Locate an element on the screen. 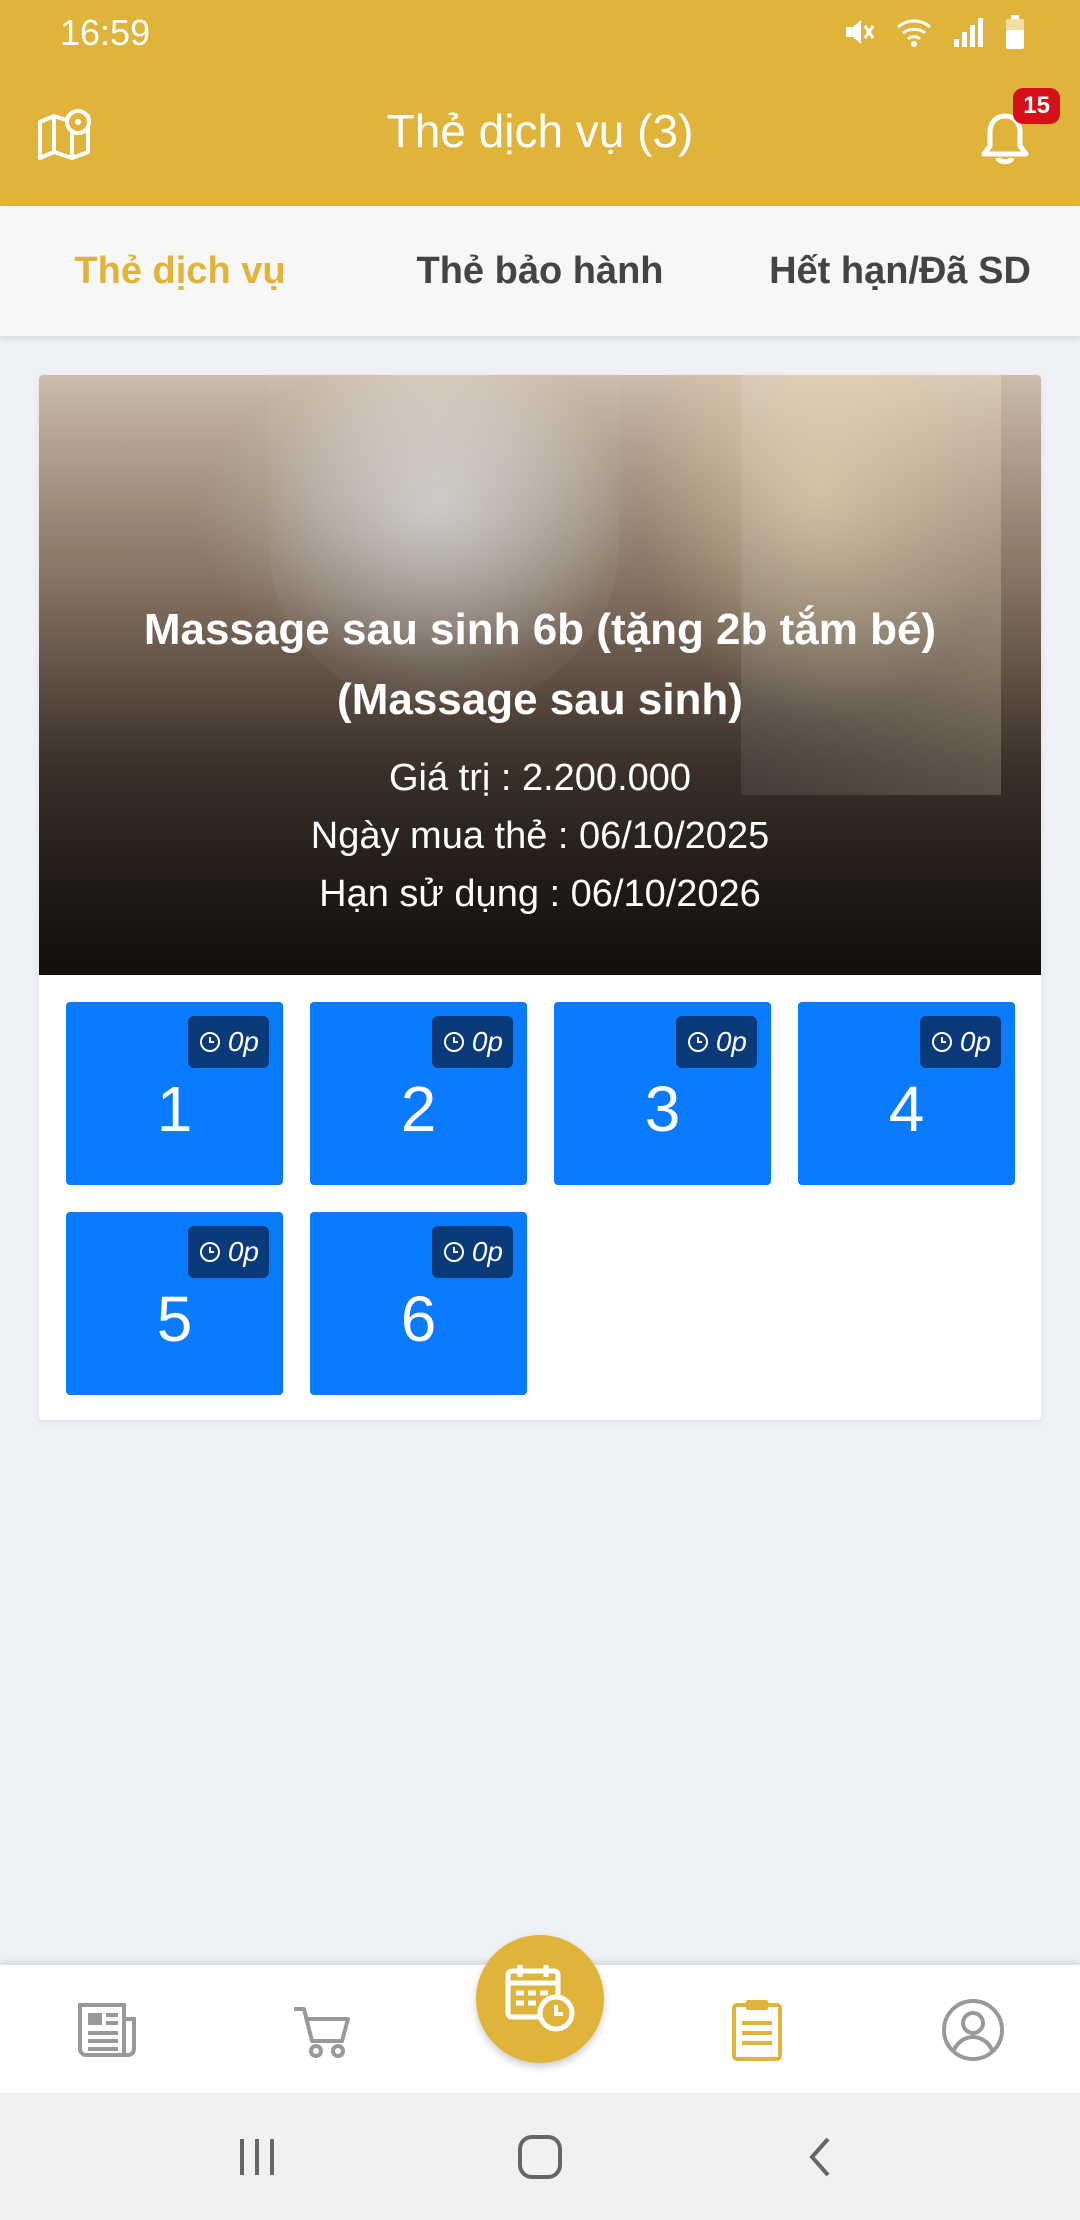 Image resolution: width=1080 pixels, height=2220 pixels. tab-warranty-cards: Thẻ bảo hành is located at coordinates (540, 271).